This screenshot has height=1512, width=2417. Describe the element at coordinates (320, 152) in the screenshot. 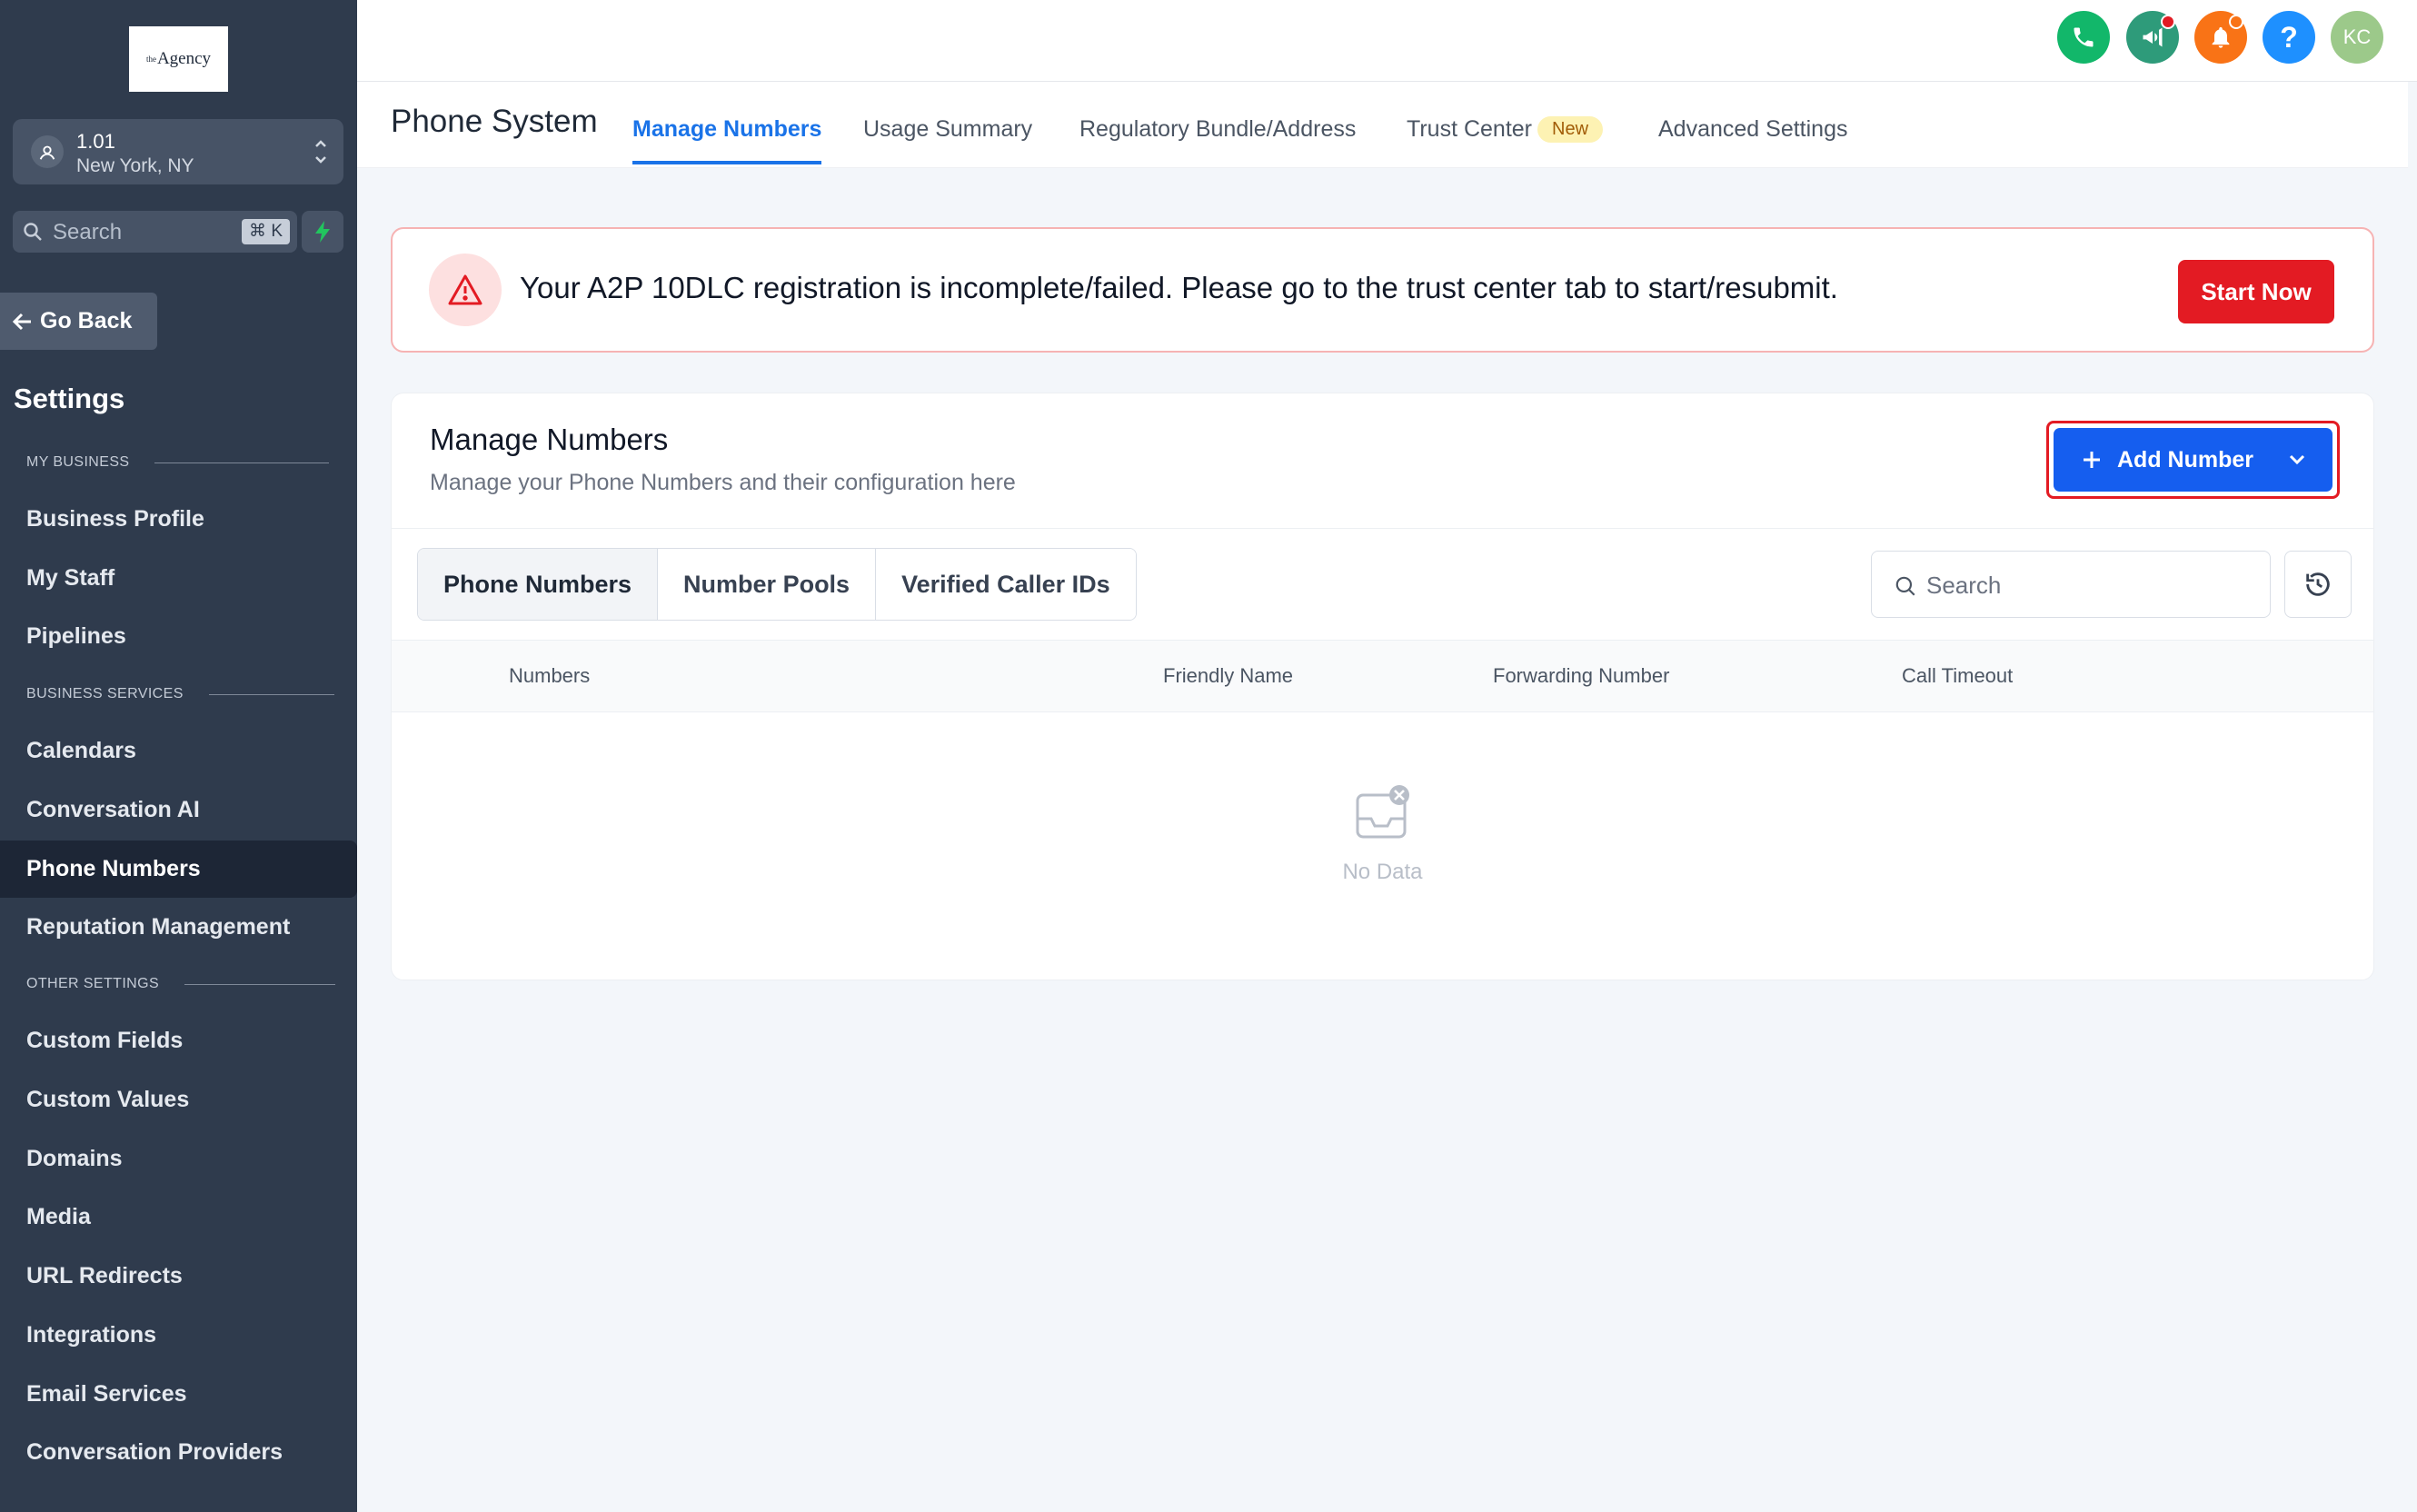

I see `chevron-up-down-icon` at that location.